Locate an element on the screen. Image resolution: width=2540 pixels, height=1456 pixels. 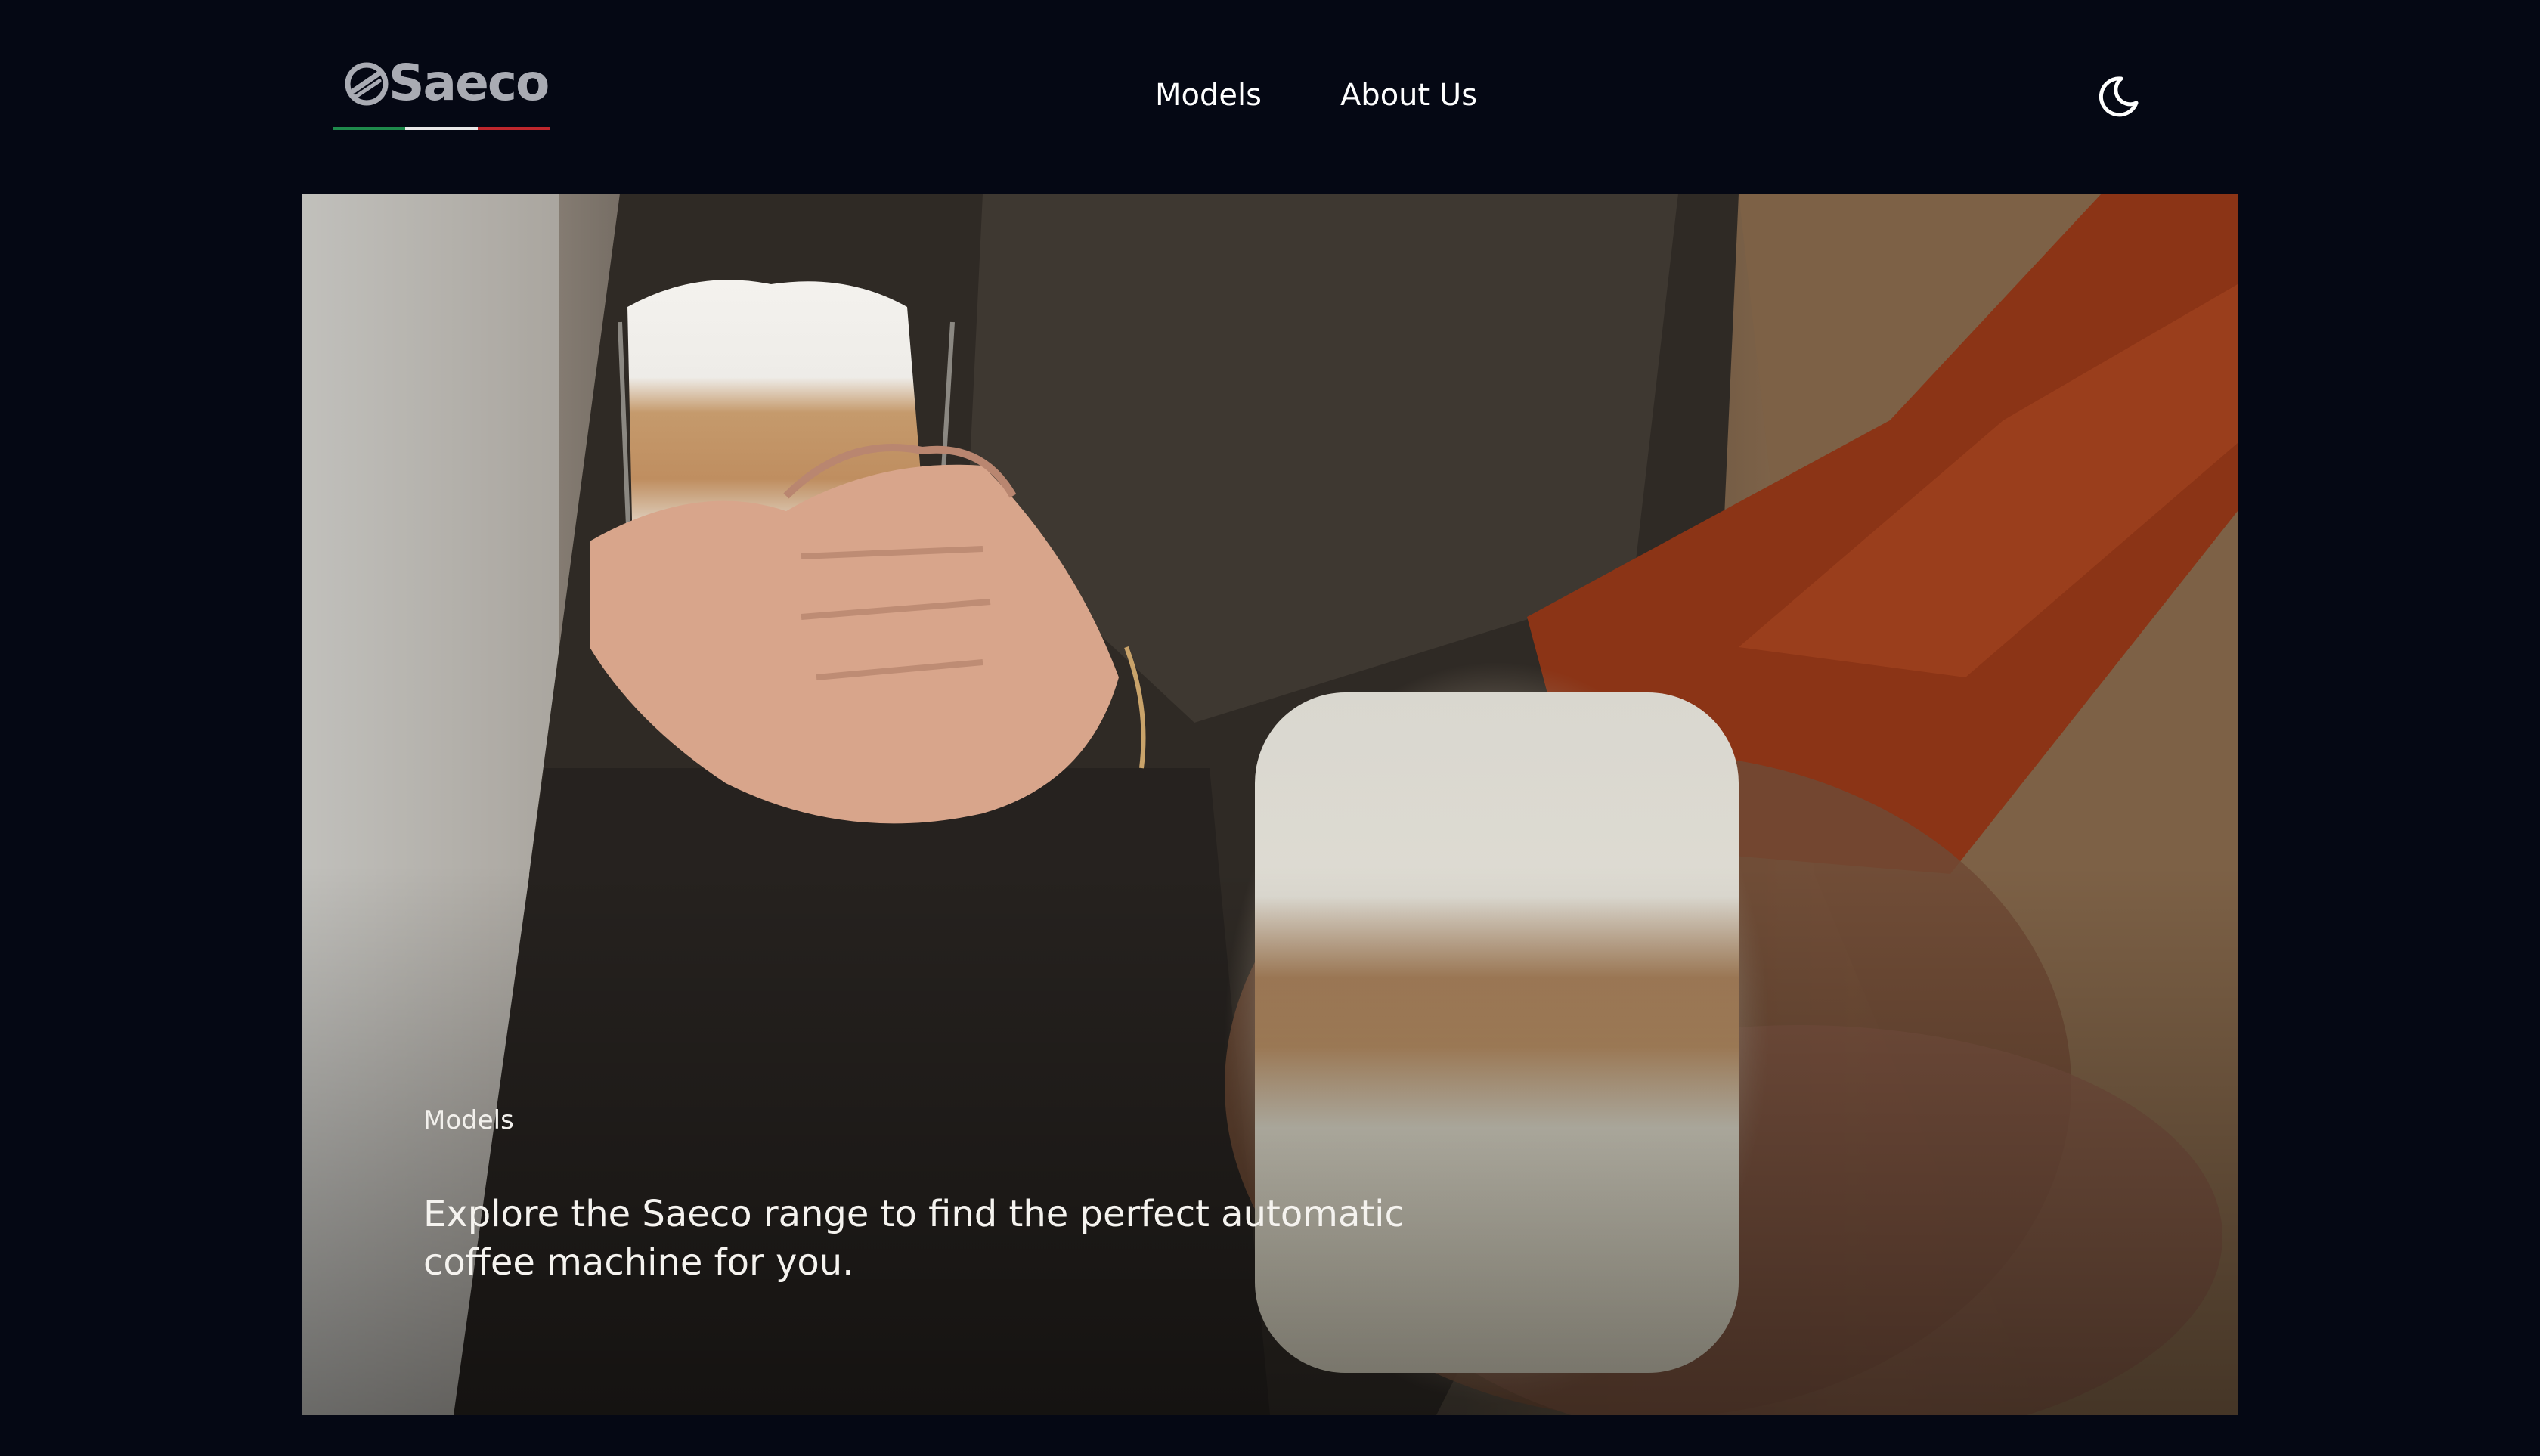
main-nav: Models About Us is located at coordinates (1316, 95).